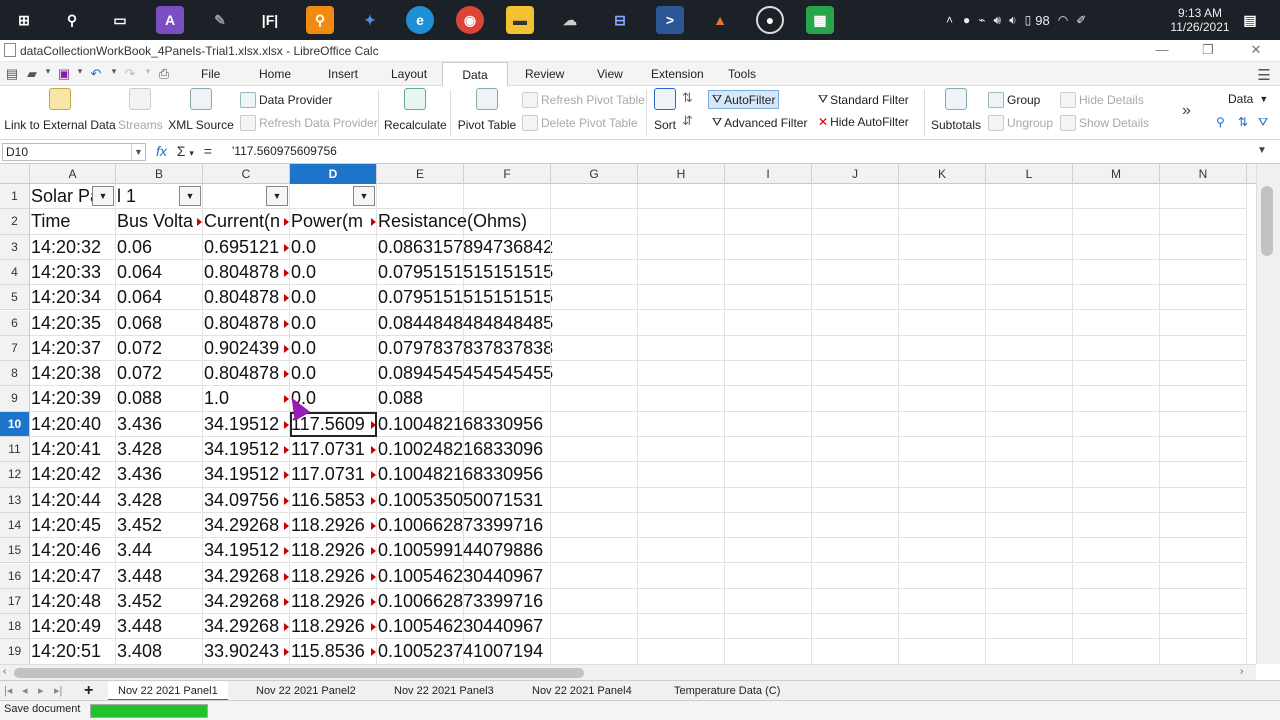 This screenshot has width=1280, height=720. I want to click on search-app-icon: ⚲, so click(320, 20).